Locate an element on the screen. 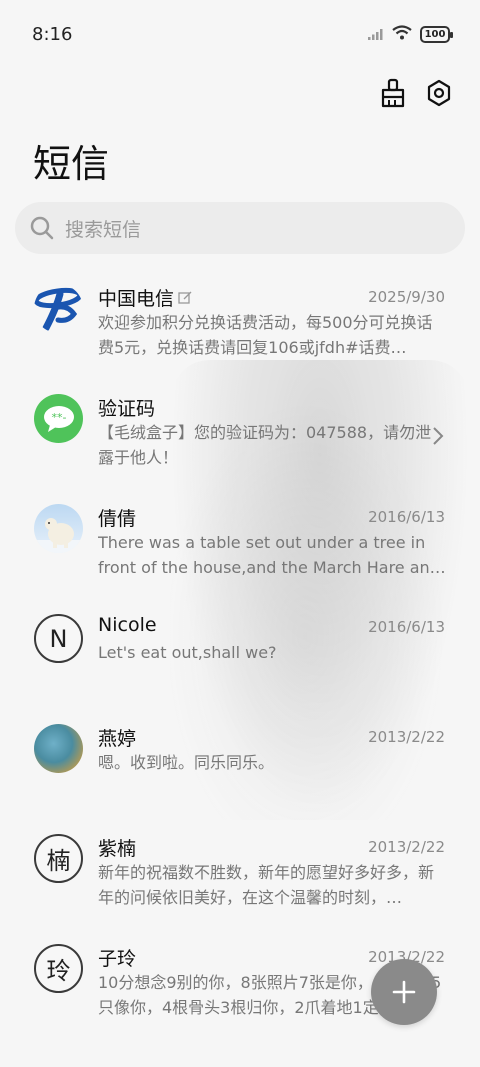 The width and height of the screenshot is (480, 1067). conversation-name: 验证码 is located at coordinates (127, 409).